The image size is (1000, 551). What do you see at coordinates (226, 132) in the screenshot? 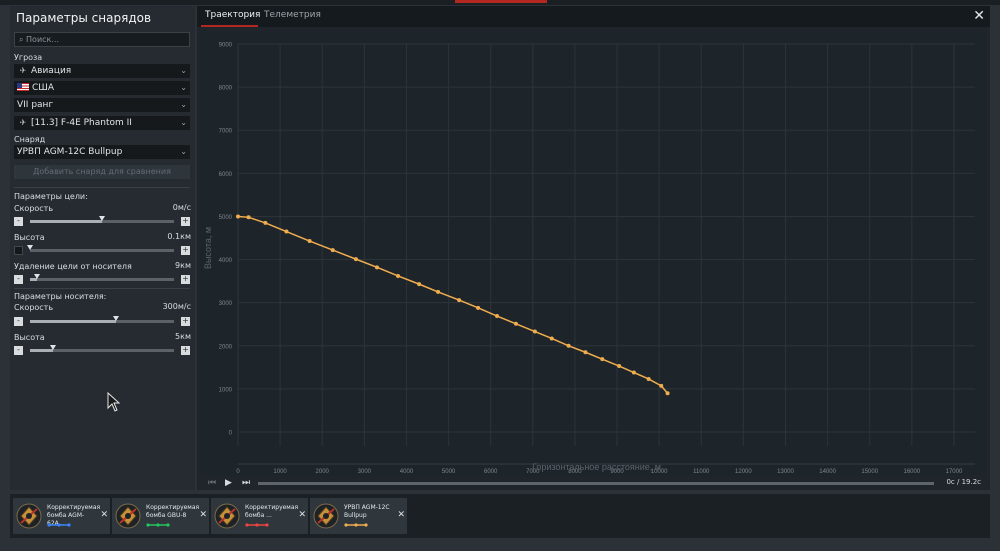
I see `y-tick-label: 7000` at bounding box center [226, 132].